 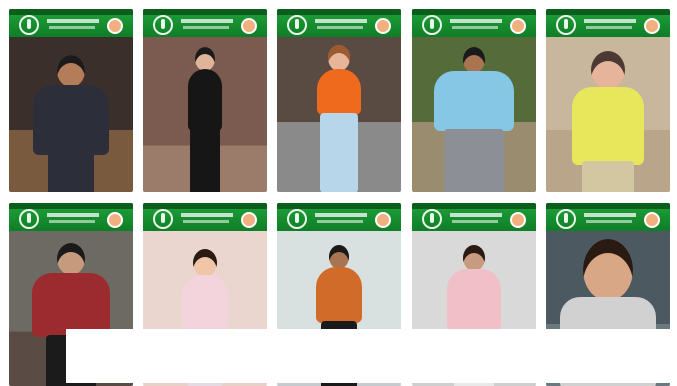 I want to click on white-overlay-panel, so click(x=371, y=356).